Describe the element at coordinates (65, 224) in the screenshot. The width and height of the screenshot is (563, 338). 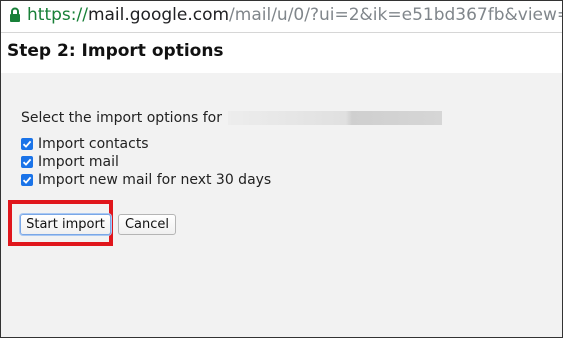
I see `start-import-button: Start import` at that location.